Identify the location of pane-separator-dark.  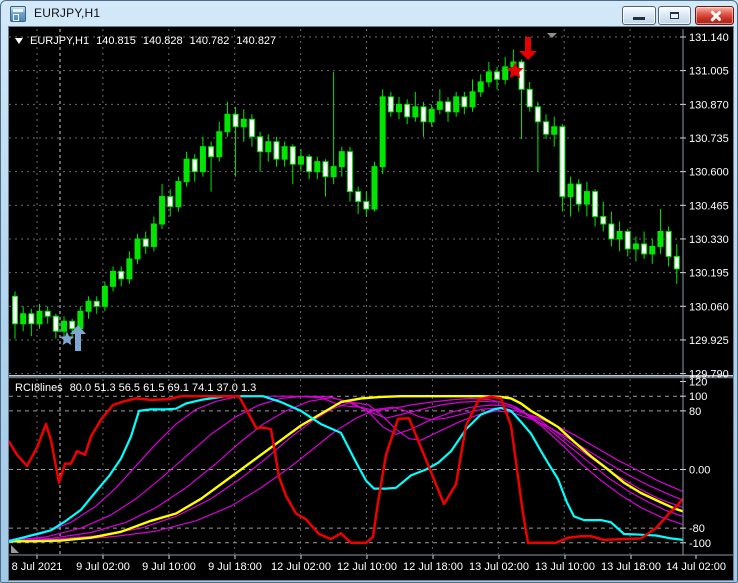
(371, 377).